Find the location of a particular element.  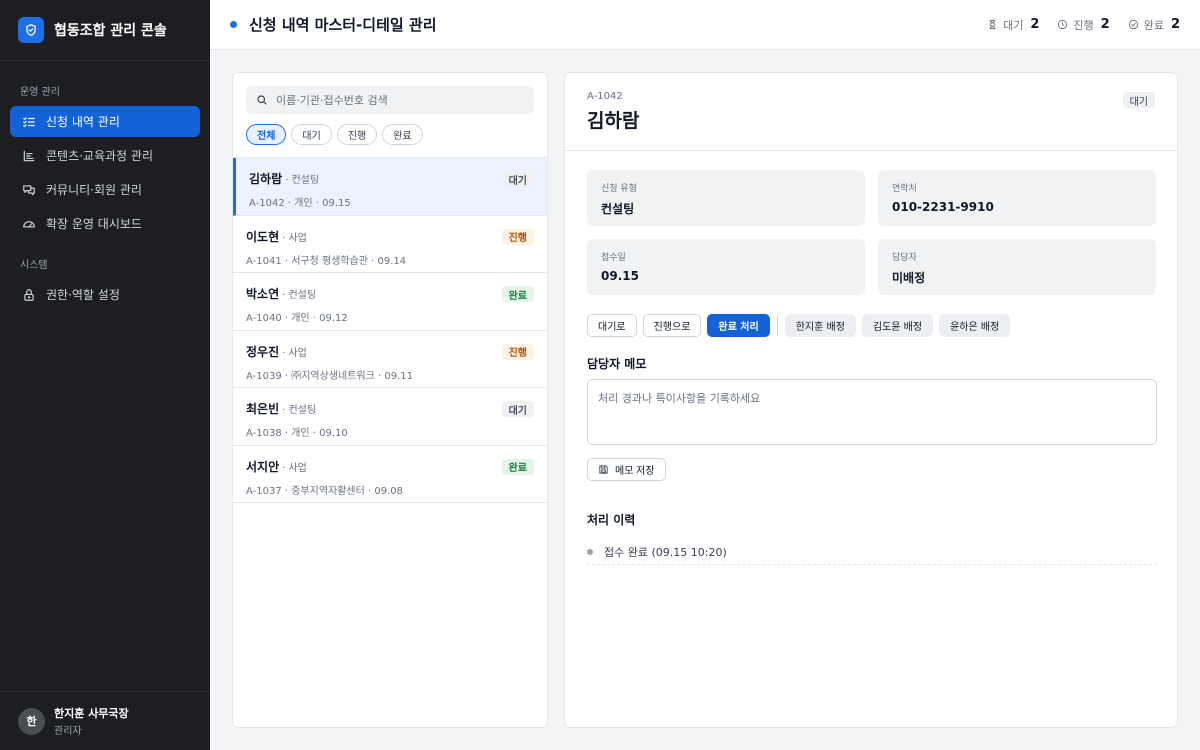

search-box is located at coordinates (390, 100).